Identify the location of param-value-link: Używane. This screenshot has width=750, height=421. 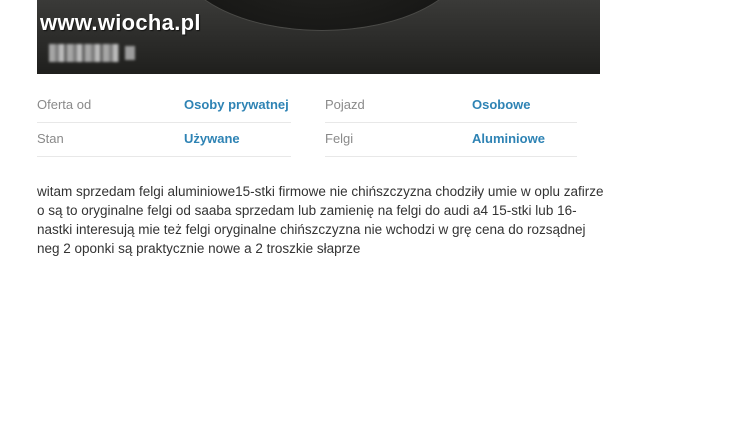
(212, 139).